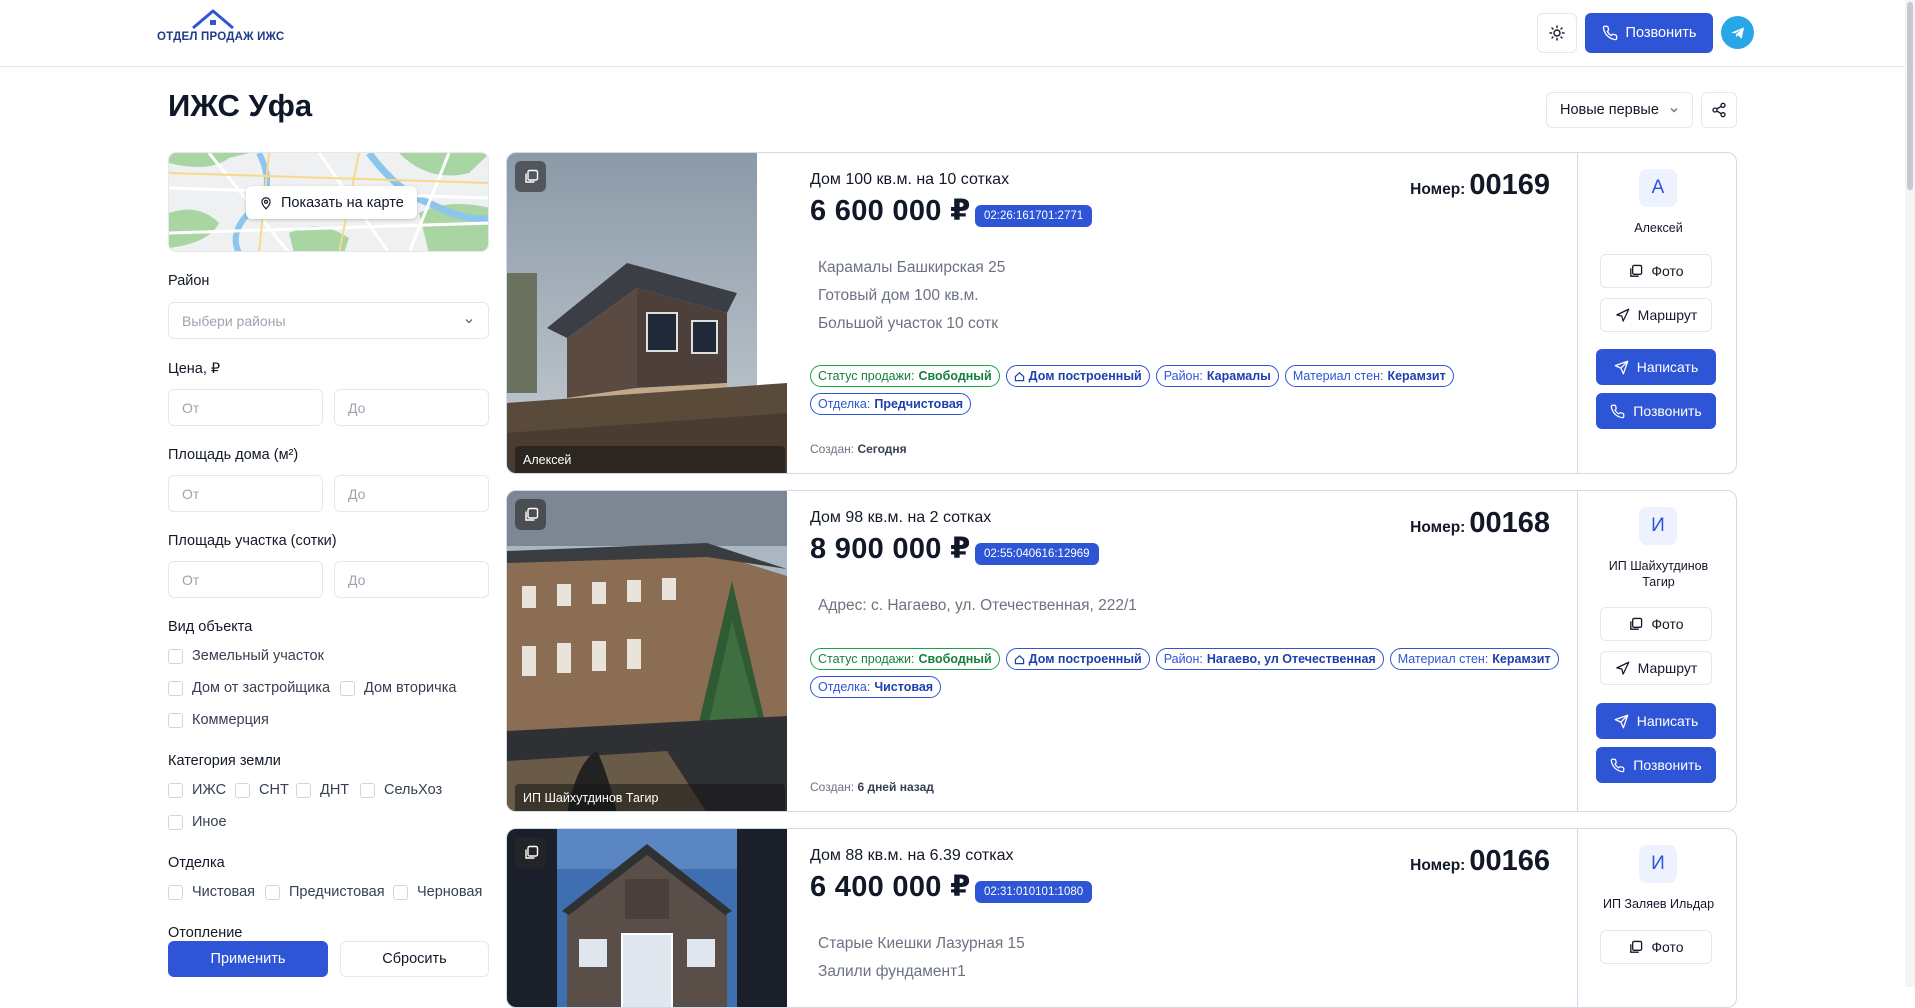 The height and width of the screenshot is (1008, 1915). What do you see at coordinates (401, 790) in the screenshot?
I see `checkbox-agricultural: СельХоз` at bounding box center [401, 790].